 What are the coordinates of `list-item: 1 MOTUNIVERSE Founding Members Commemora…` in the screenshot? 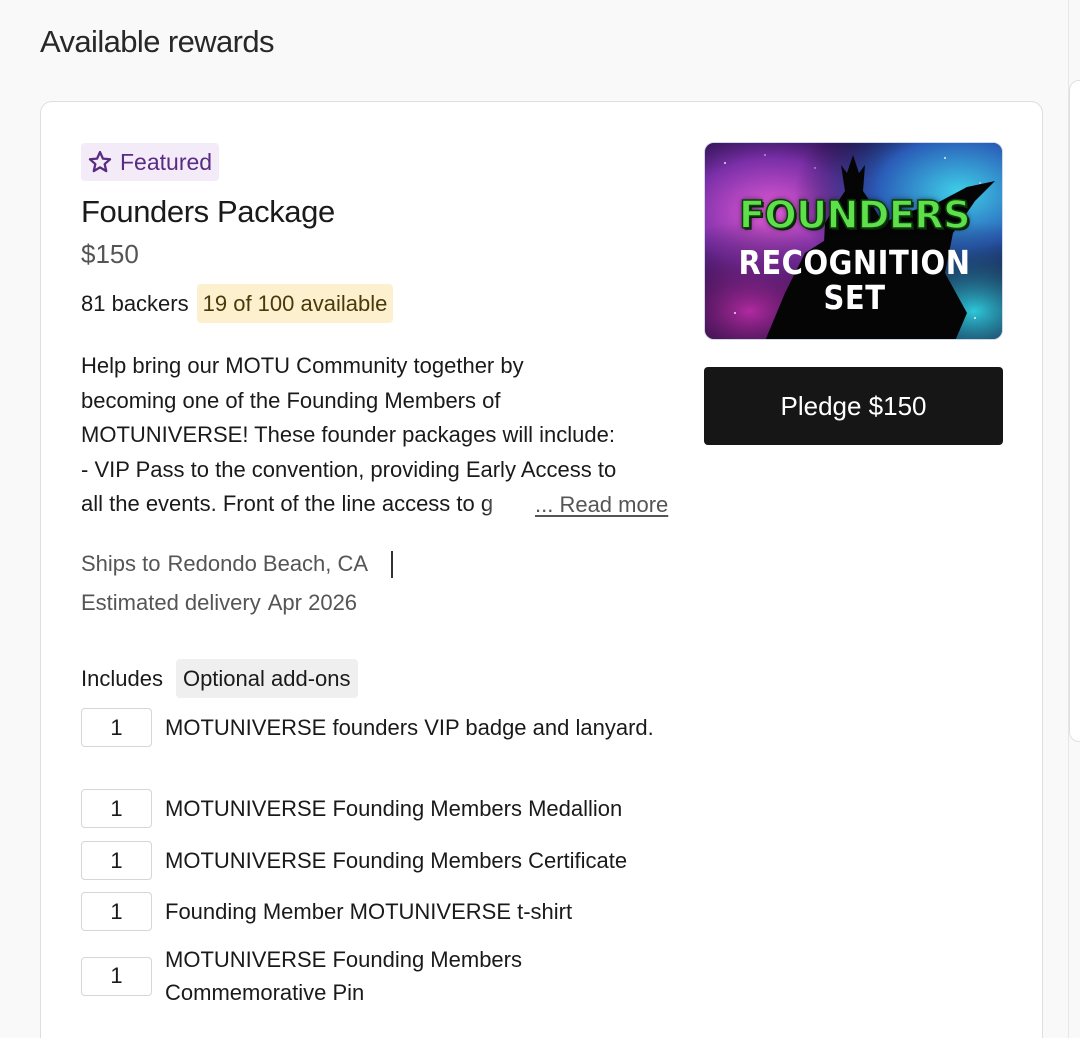 It's located at (391, 976).